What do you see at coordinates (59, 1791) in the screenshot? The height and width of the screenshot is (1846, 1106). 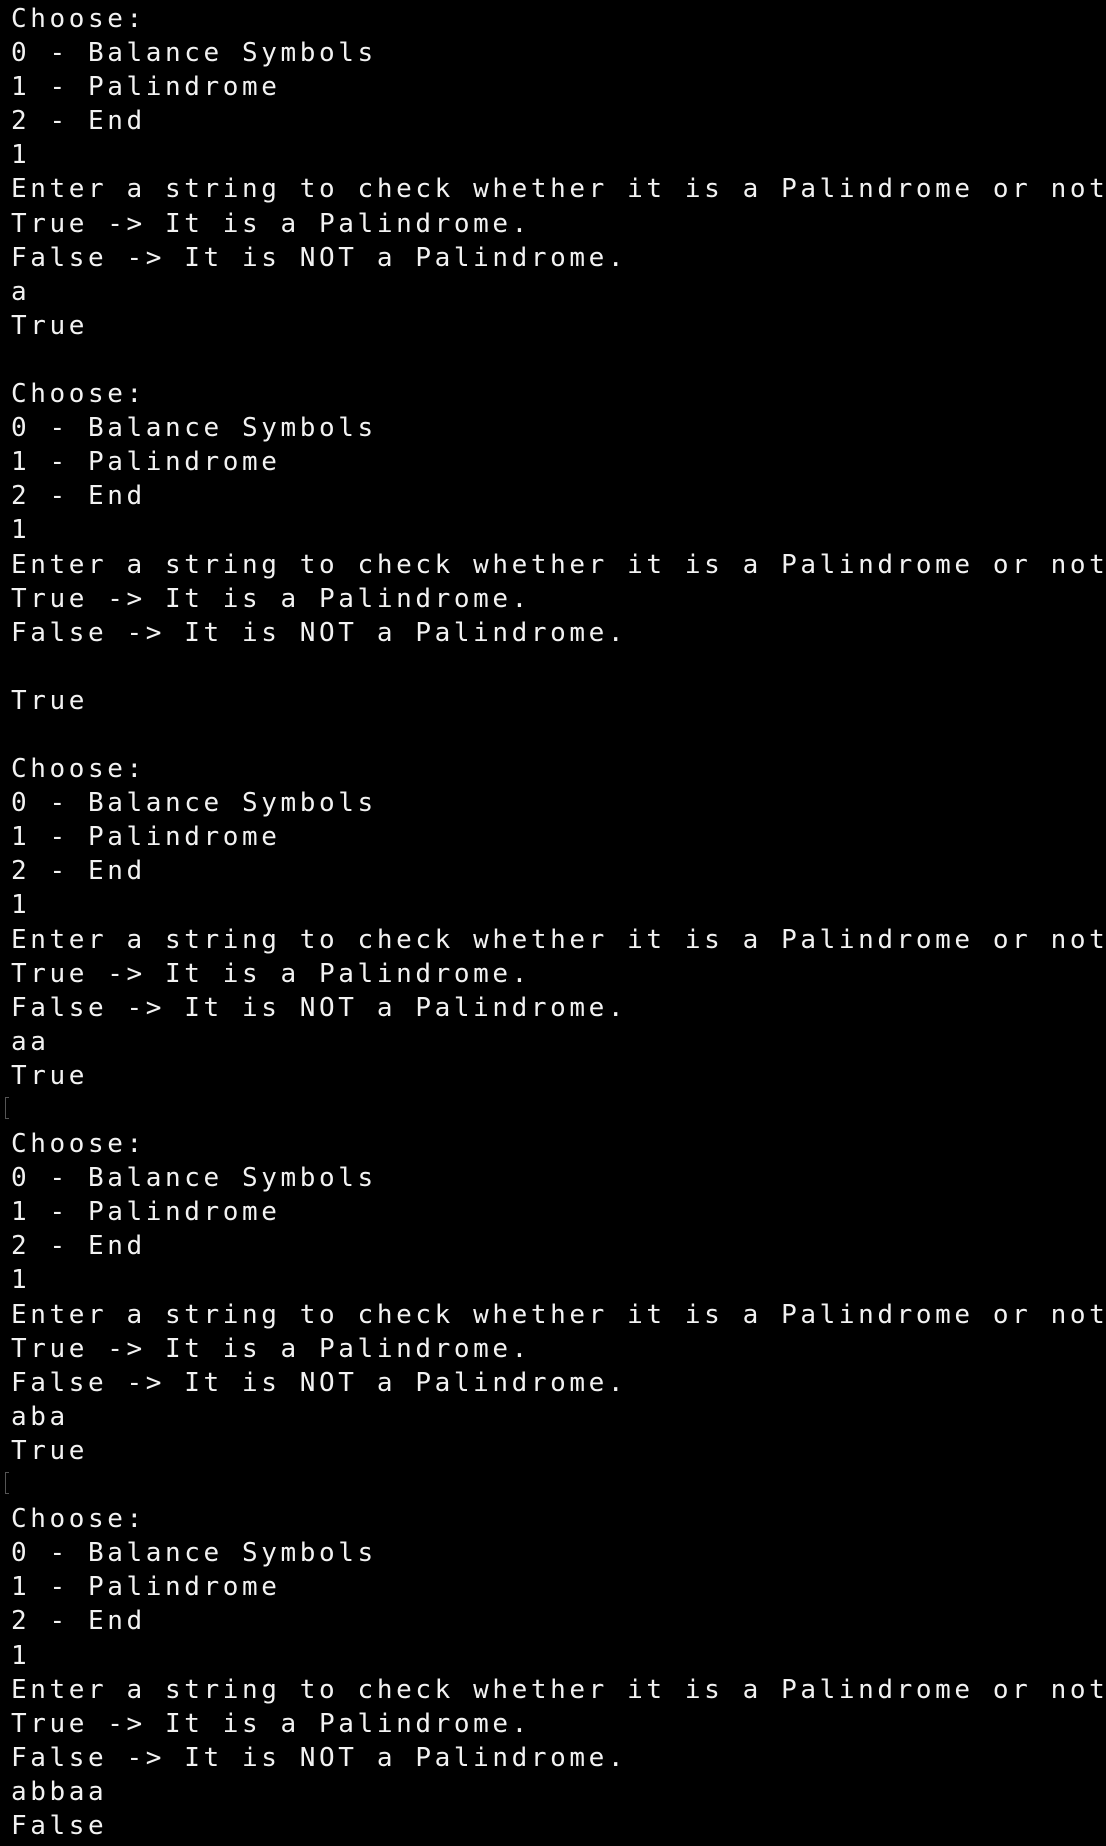 I see `terminal-line: abbaa` at bounding box center [59, 1791].